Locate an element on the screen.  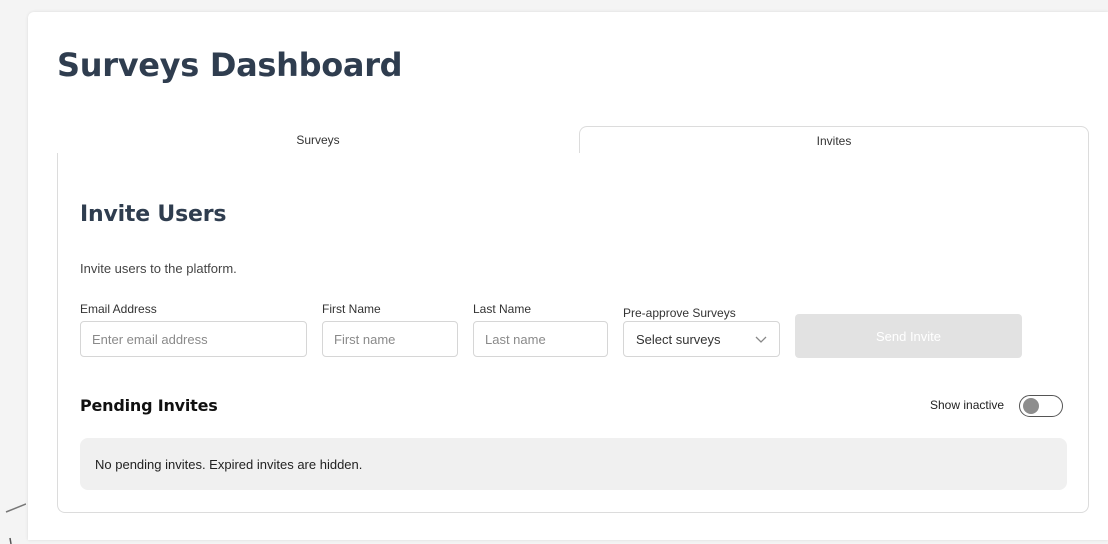
show-inactive-label: Show inactive is located at coordinates (967, 405).